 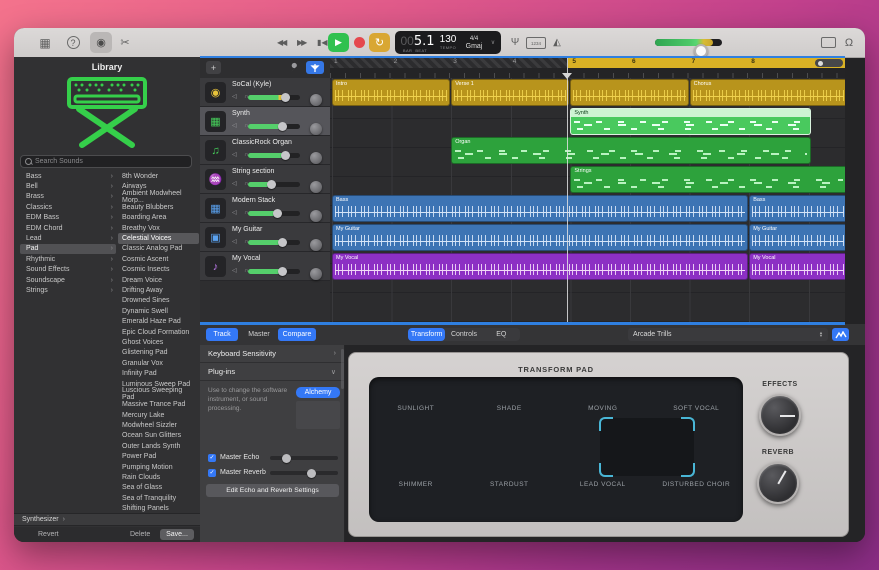 I want to click on master-reverb-slider, so click(x=304, y=473).